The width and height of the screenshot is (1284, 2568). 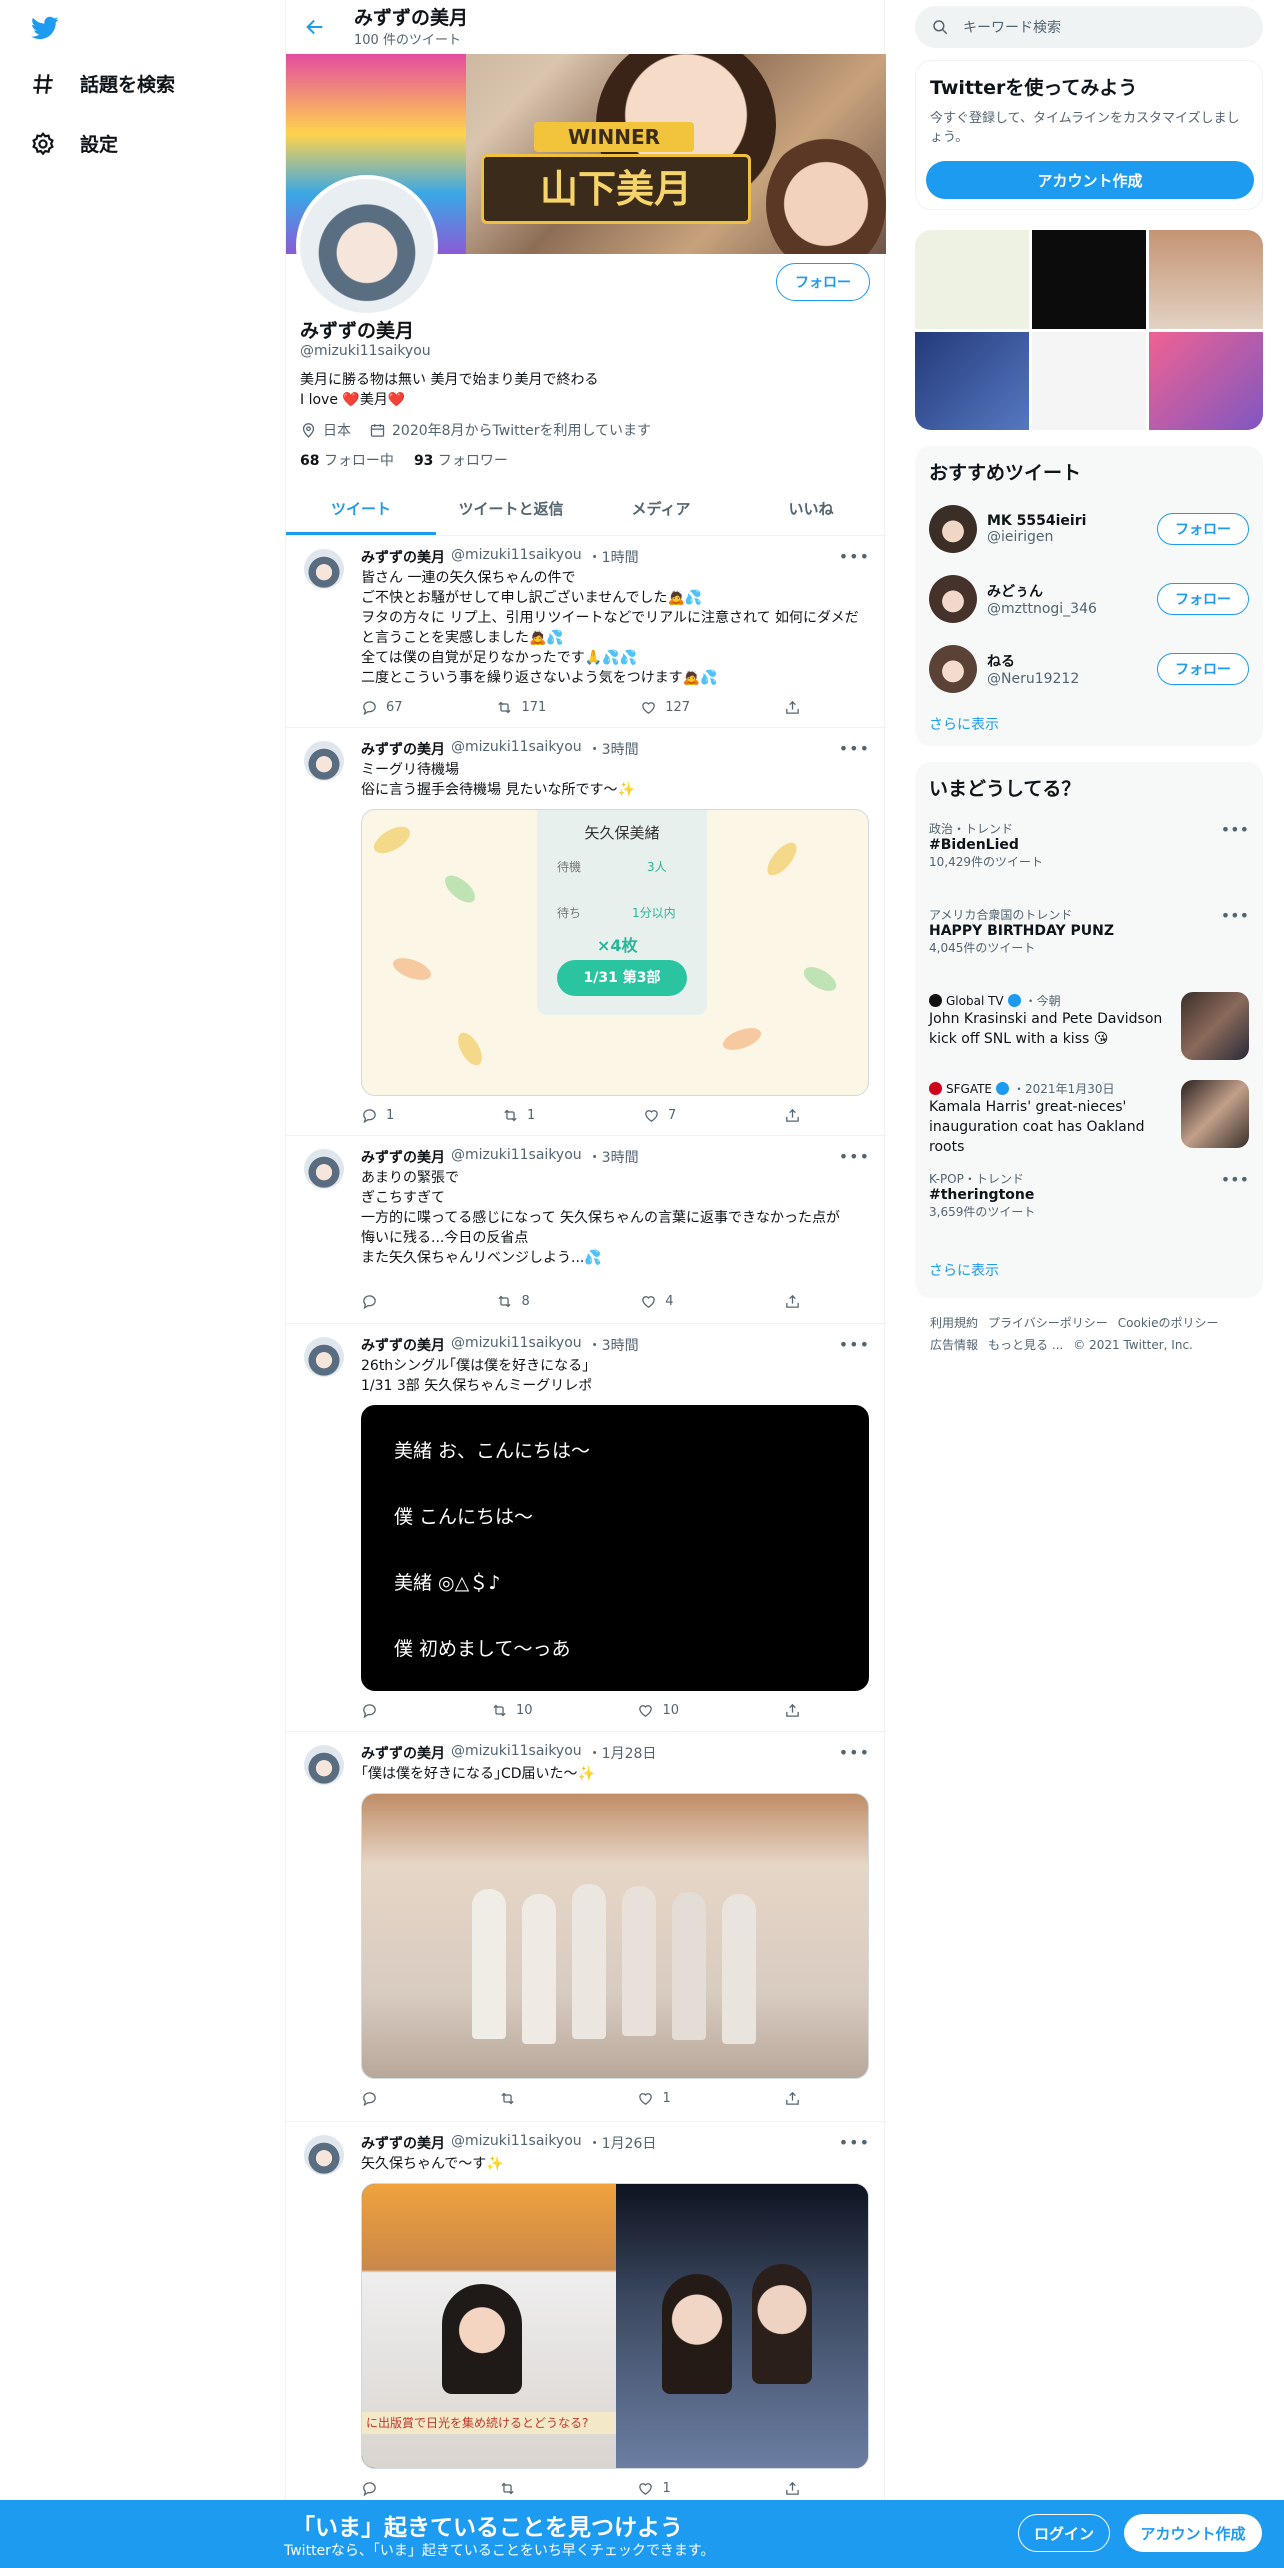 I want to click on search-input: キーワード検索, so click(x=1012, y=27).